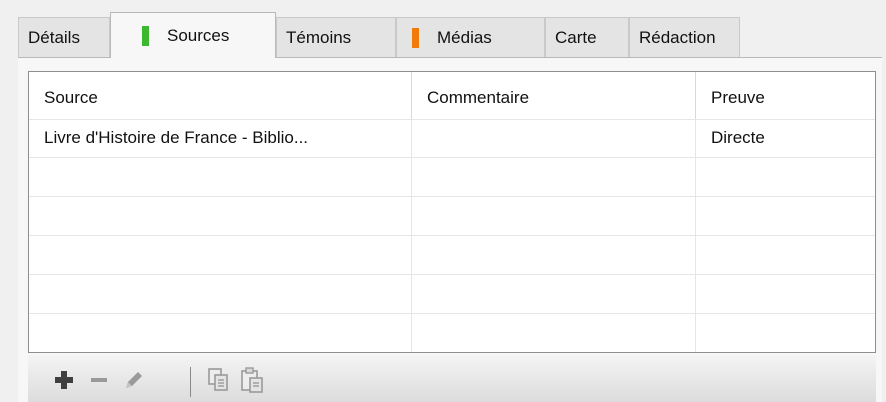  What do you see at coordinates (452, 378) in the screenshot?
I see `sources-toolbar` at bounding box center [452, 378].